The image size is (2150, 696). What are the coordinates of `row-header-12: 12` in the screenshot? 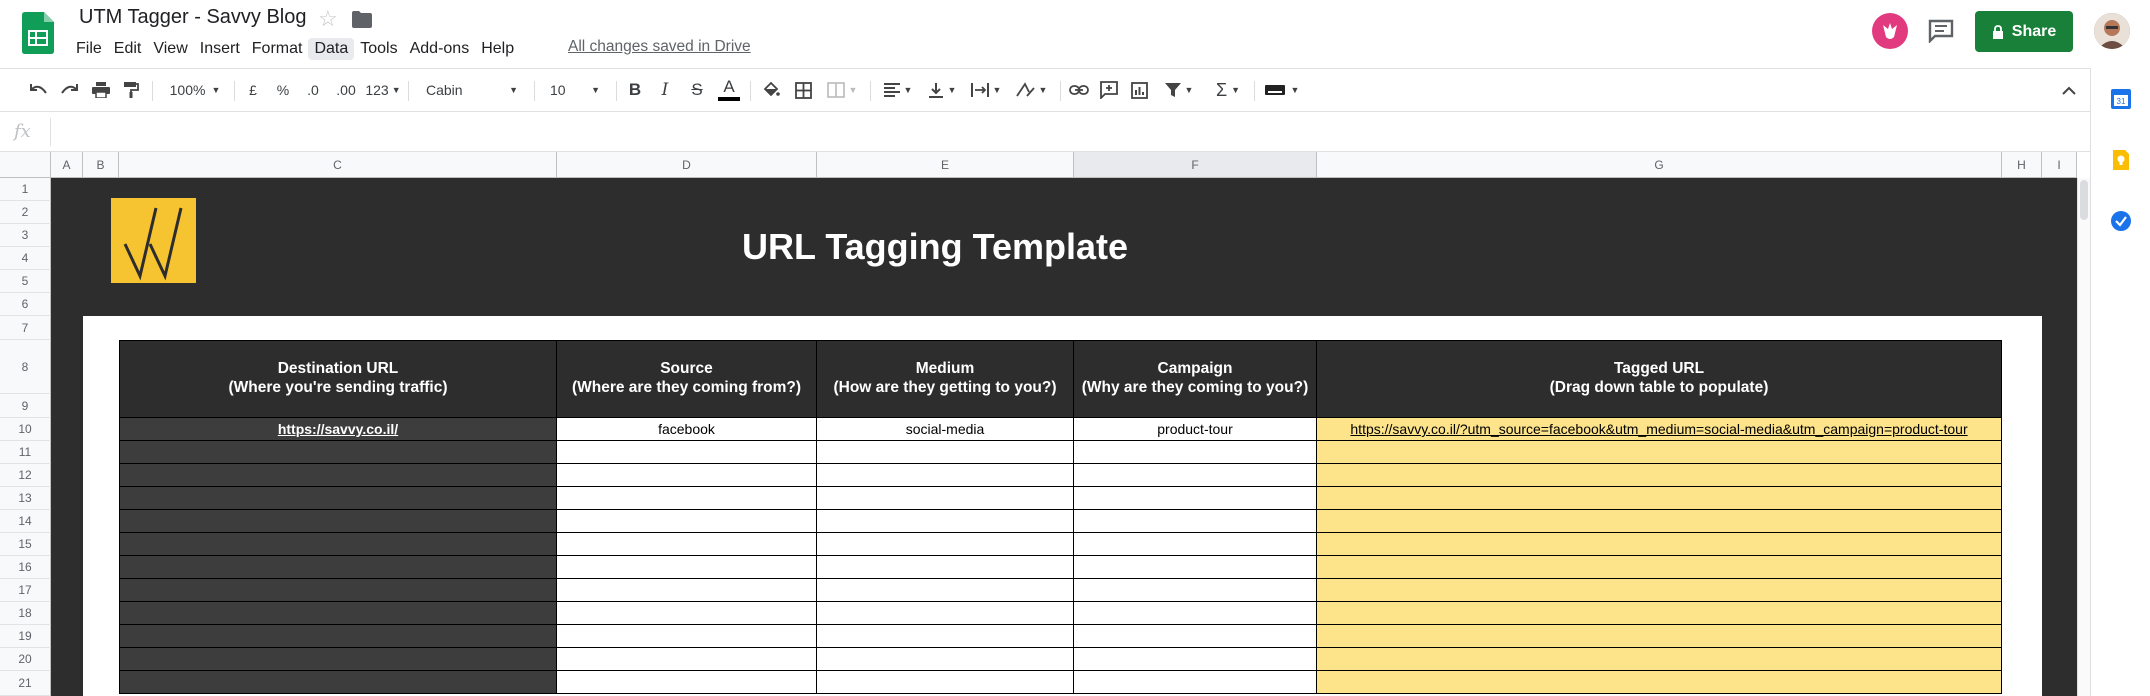 It's located at (25, 475).